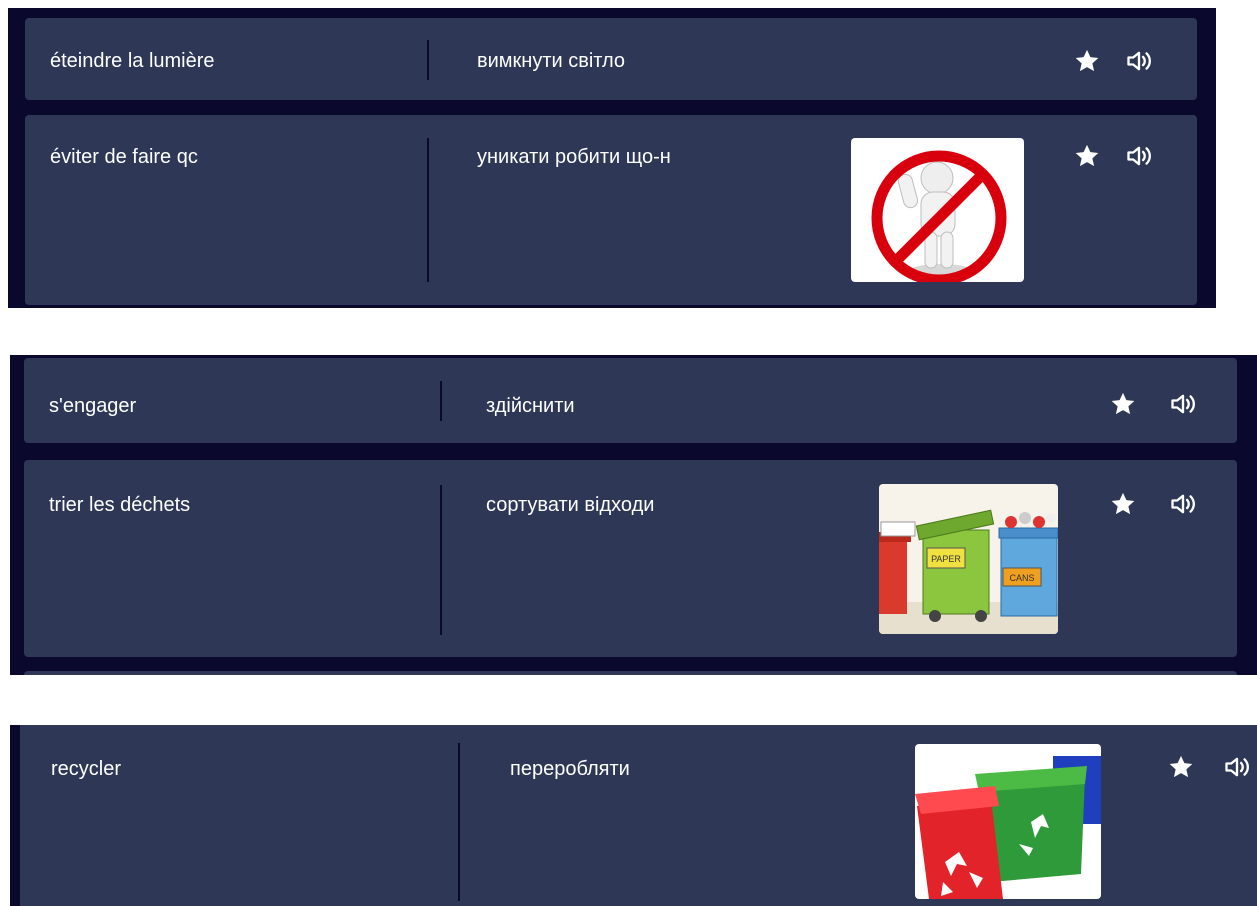 The image size is (1257, 906). What do you see at coordinates (574, 157) in the screenshot?
I see `definition-text: уникати робити що-н` at bounding box center [574, 157].